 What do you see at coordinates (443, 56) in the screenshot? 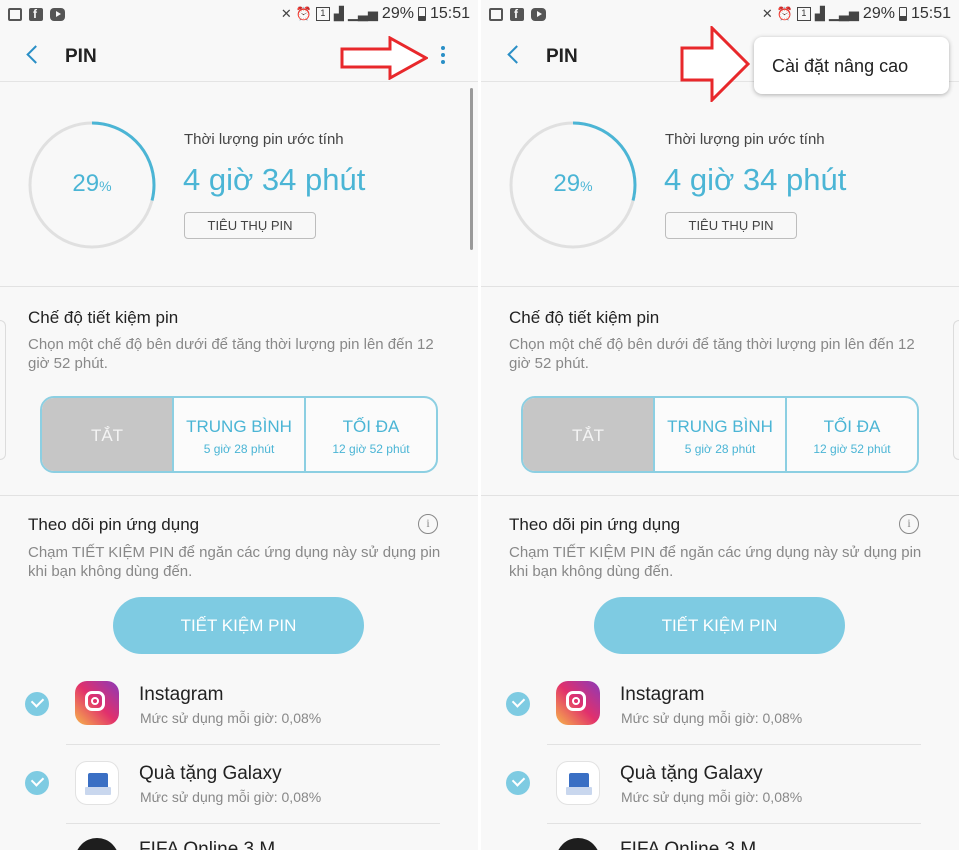
I see `more-options-icon` at bounding box center [443, 56].